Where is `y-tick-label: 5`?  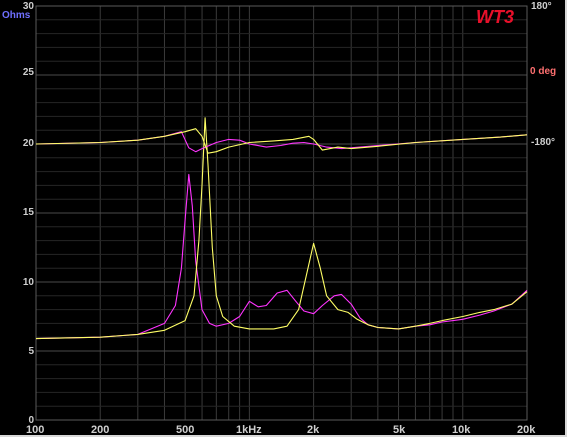 y-tick-label: 5 is located at coordinates (31, 351).